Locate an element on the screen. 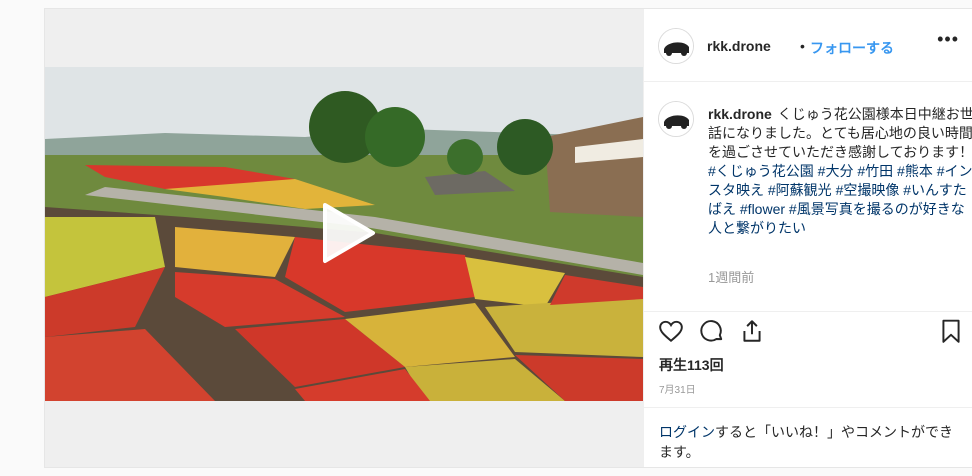 The image size is (972, 476). share-icon is located at coordinates (752, 331).